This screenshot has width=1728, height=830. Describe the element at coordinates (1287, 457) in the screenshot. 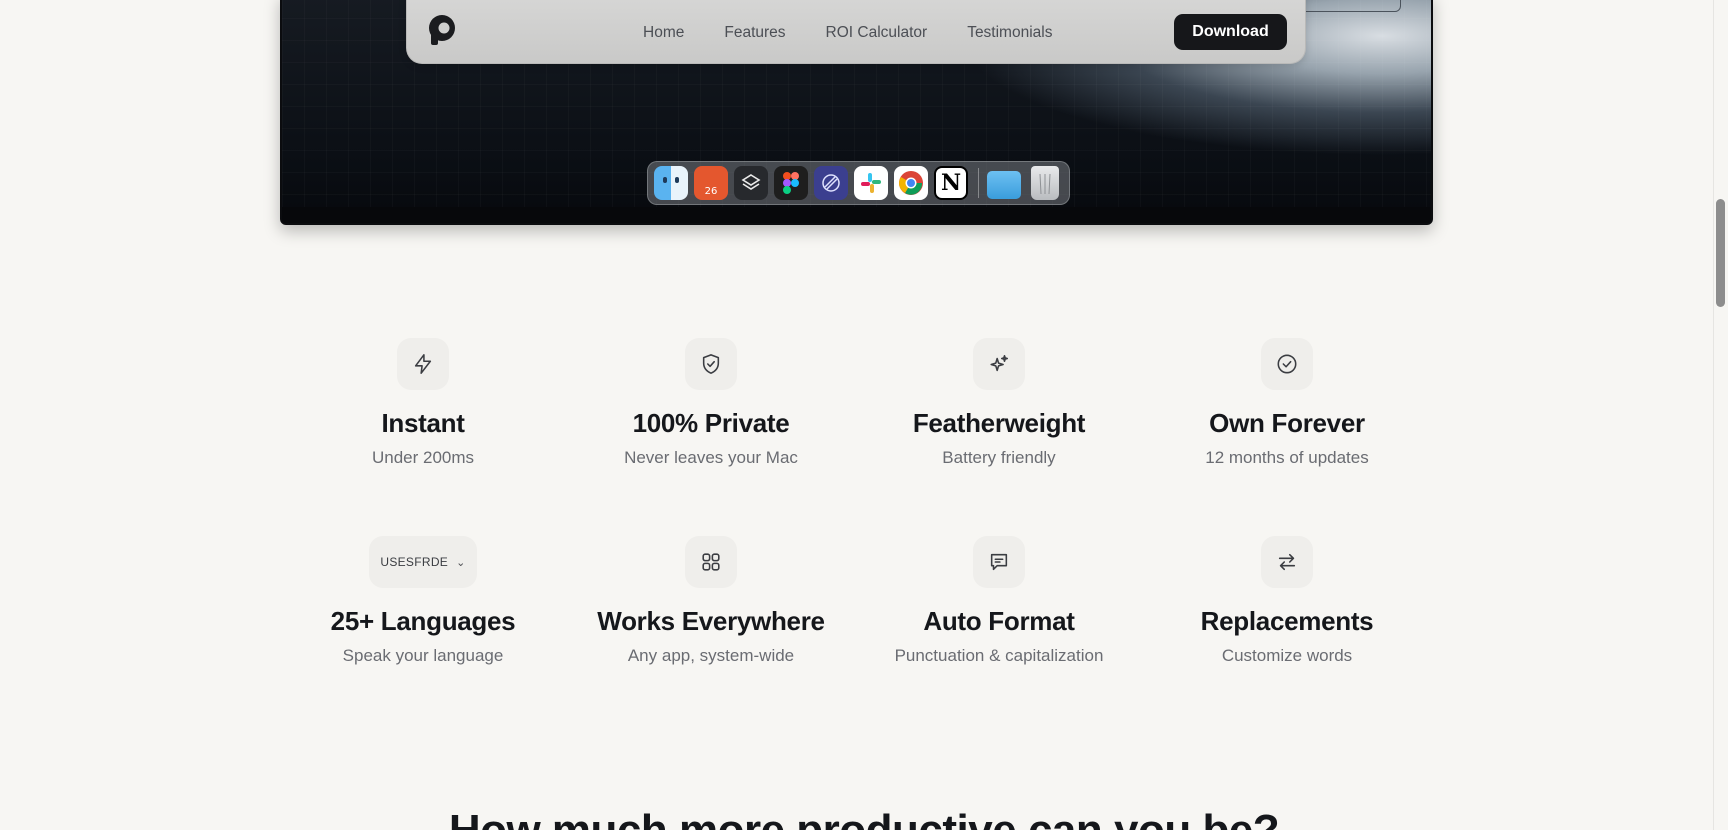

I see `feature-subtitle: 12 months of updates` at that location.